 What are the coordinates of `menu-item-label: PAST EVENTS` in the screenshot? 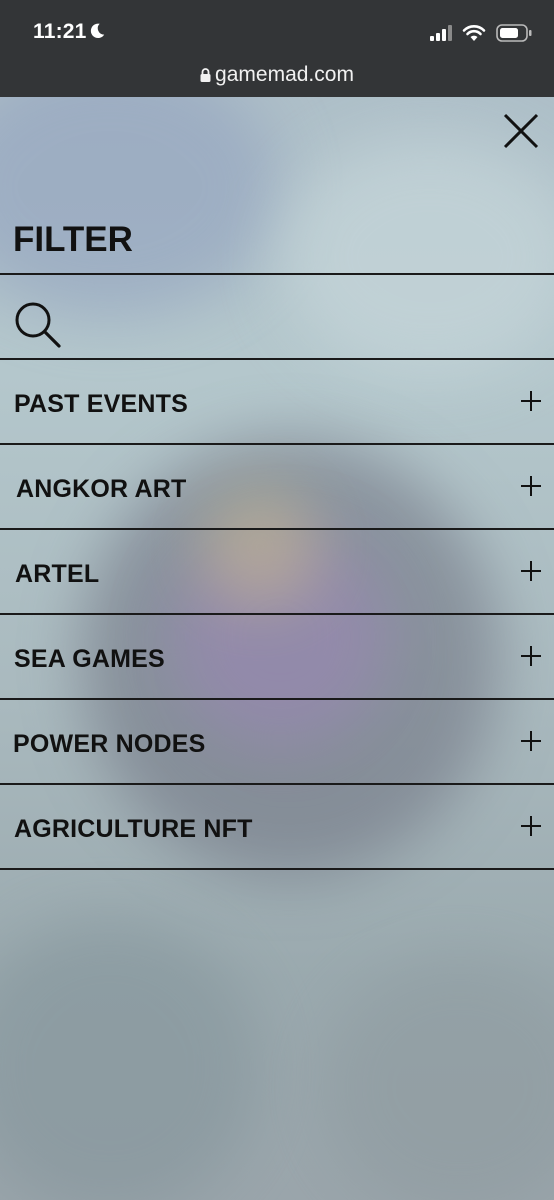 It's located at (101, 404).